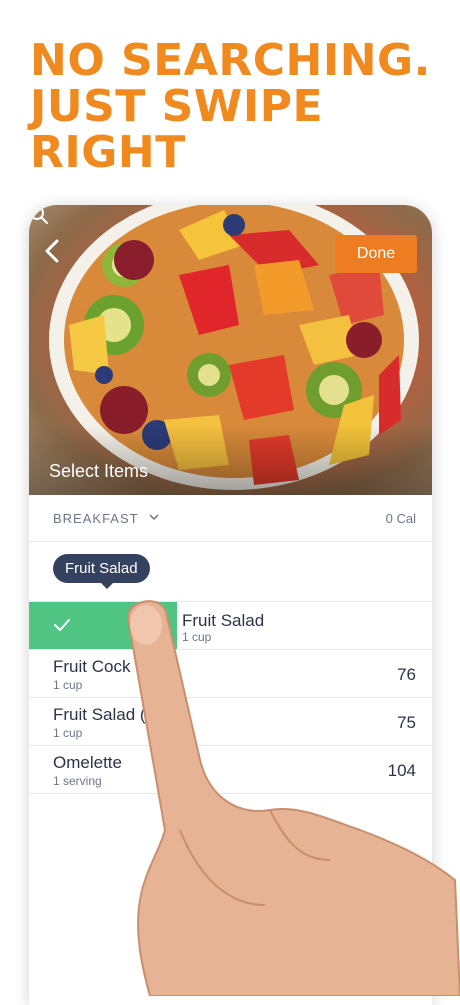  Describe the element at coordinates (376, 254) in the screenshot. I see `done-button: Done` at that location.